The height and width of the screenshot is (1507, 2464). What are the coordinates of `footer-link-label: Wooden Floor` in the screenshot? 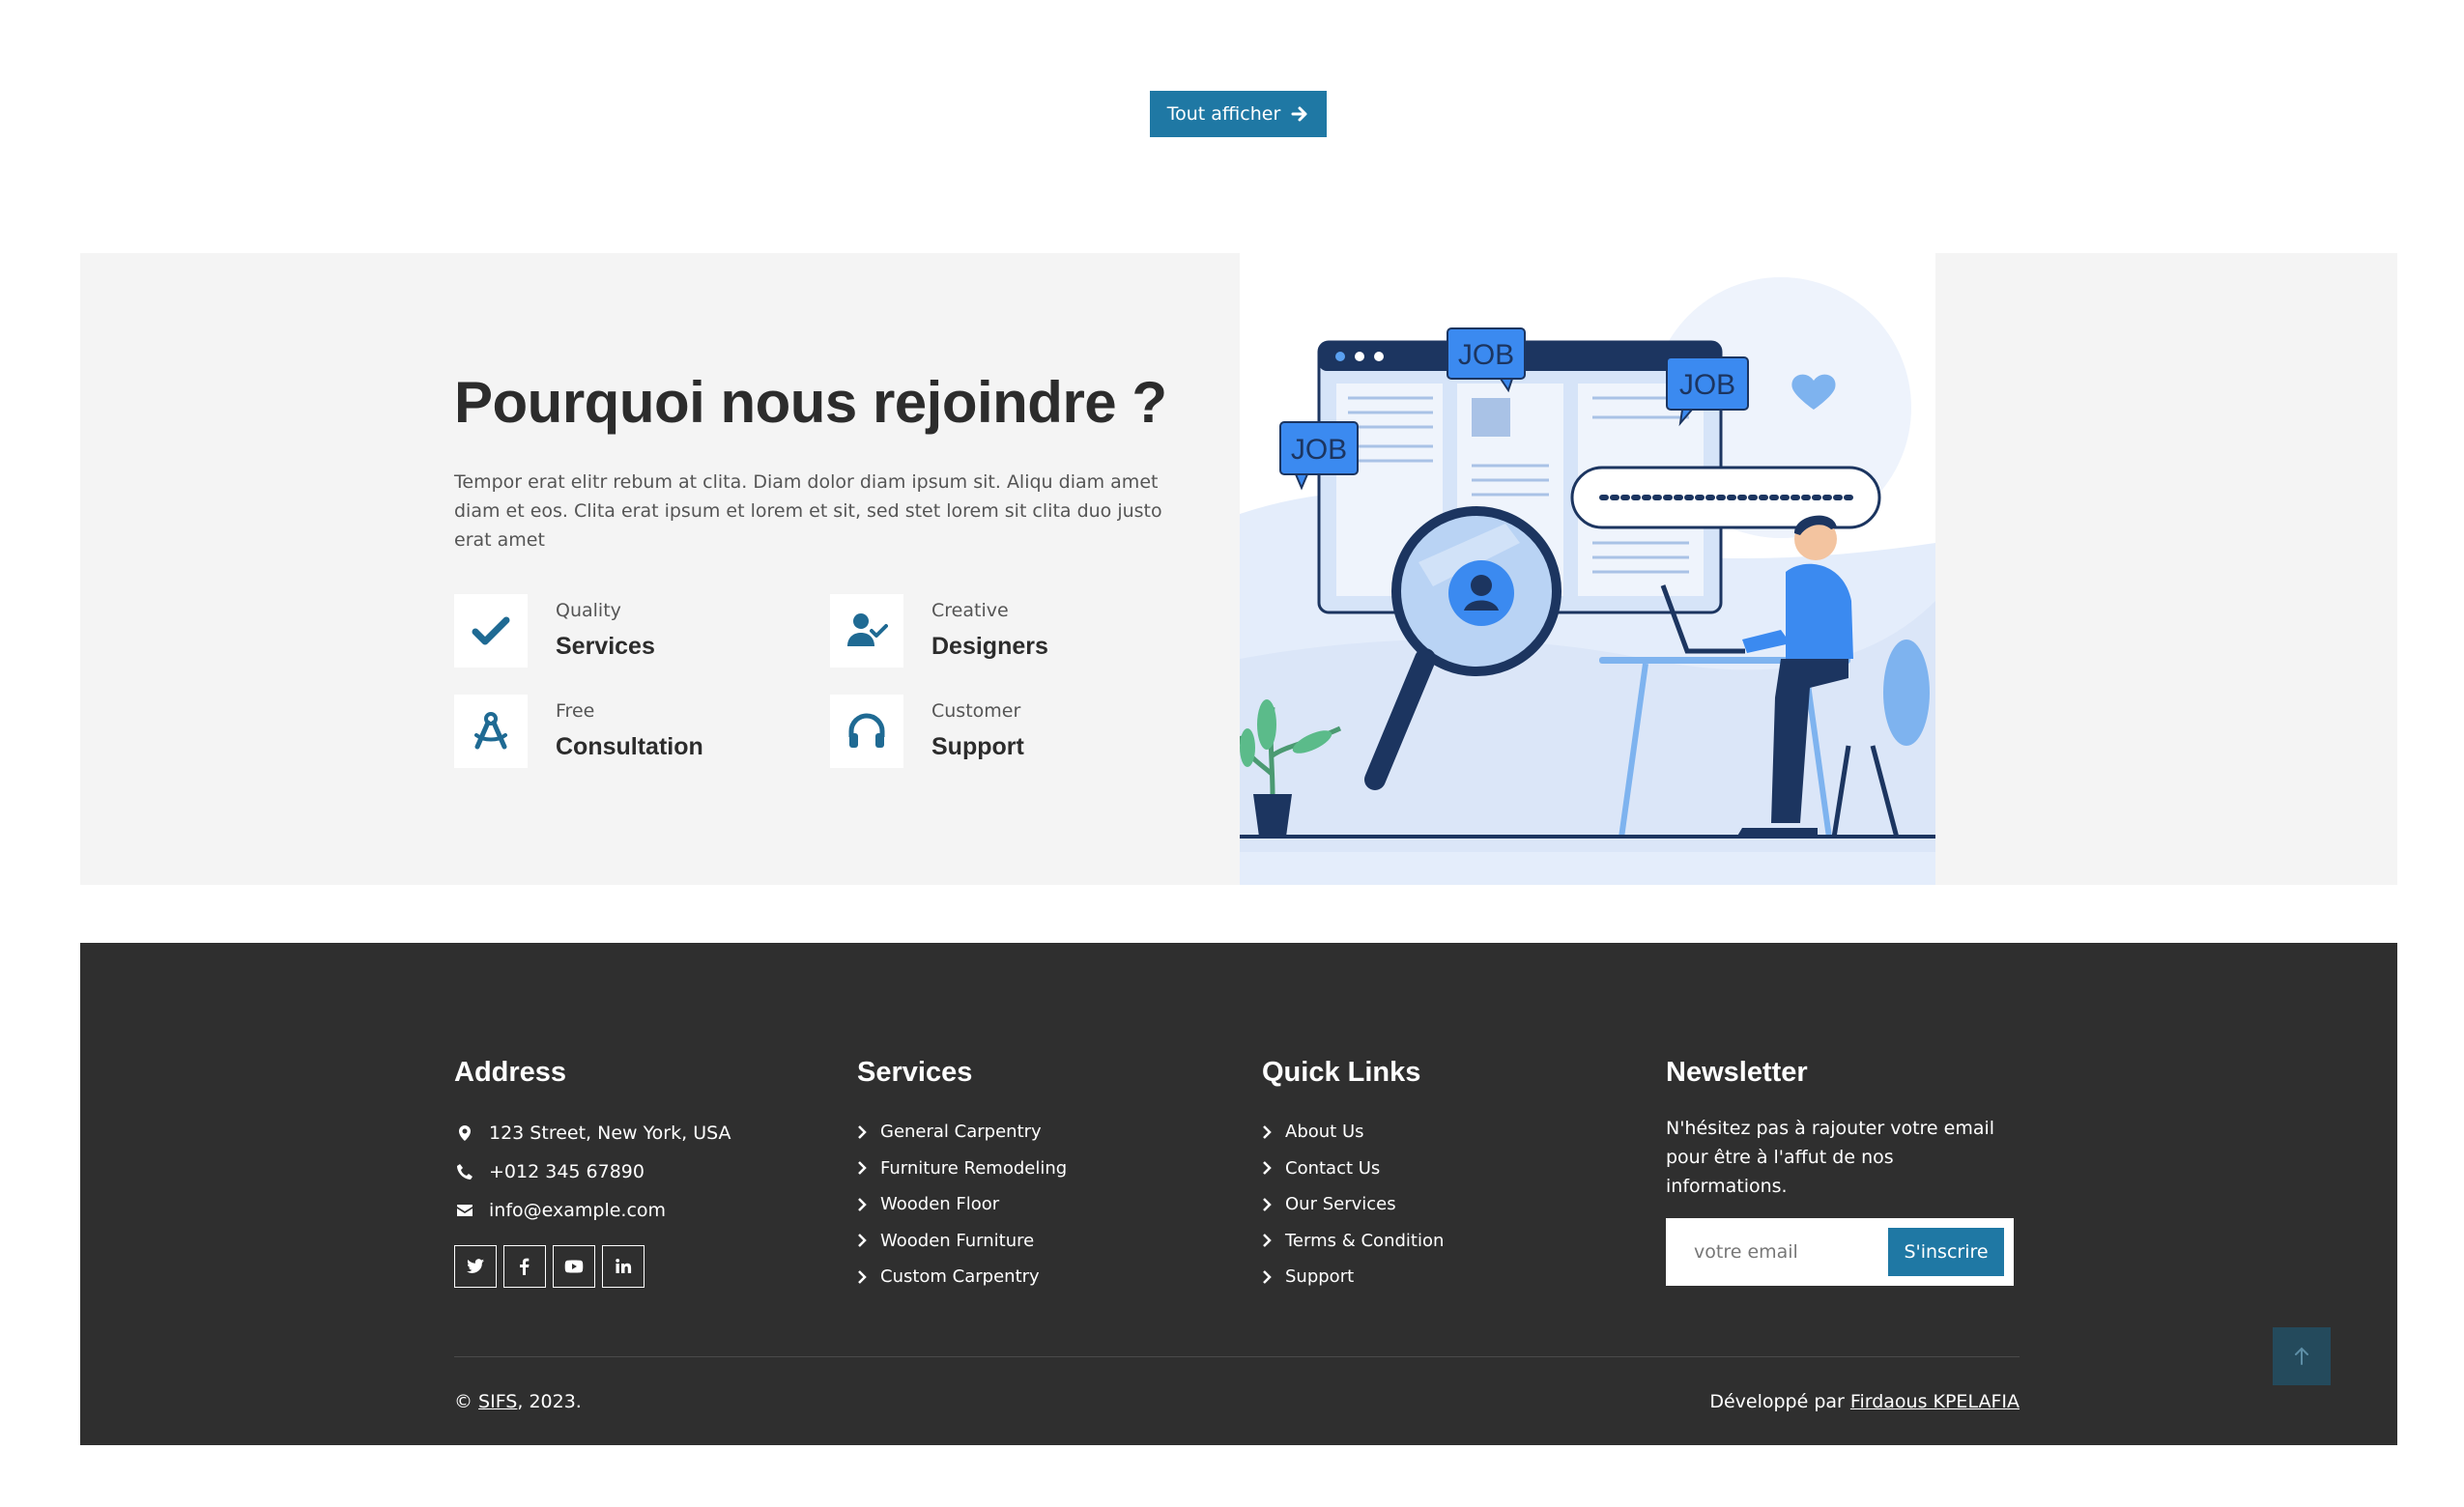 It's located at (940, 1204).